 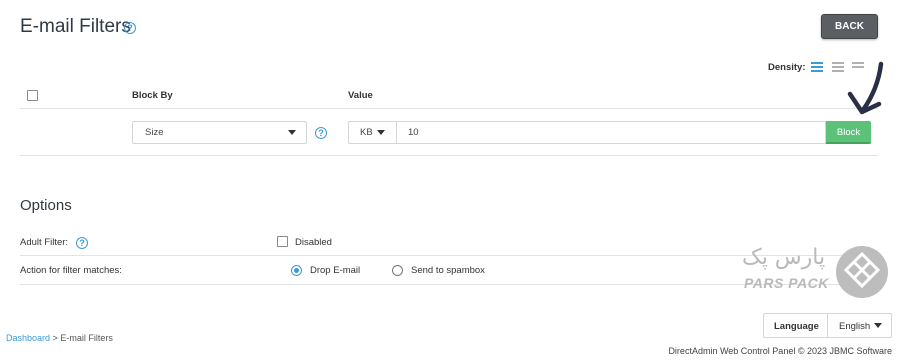 I want to click on back-button: BACK, so click(x=849, y=26).